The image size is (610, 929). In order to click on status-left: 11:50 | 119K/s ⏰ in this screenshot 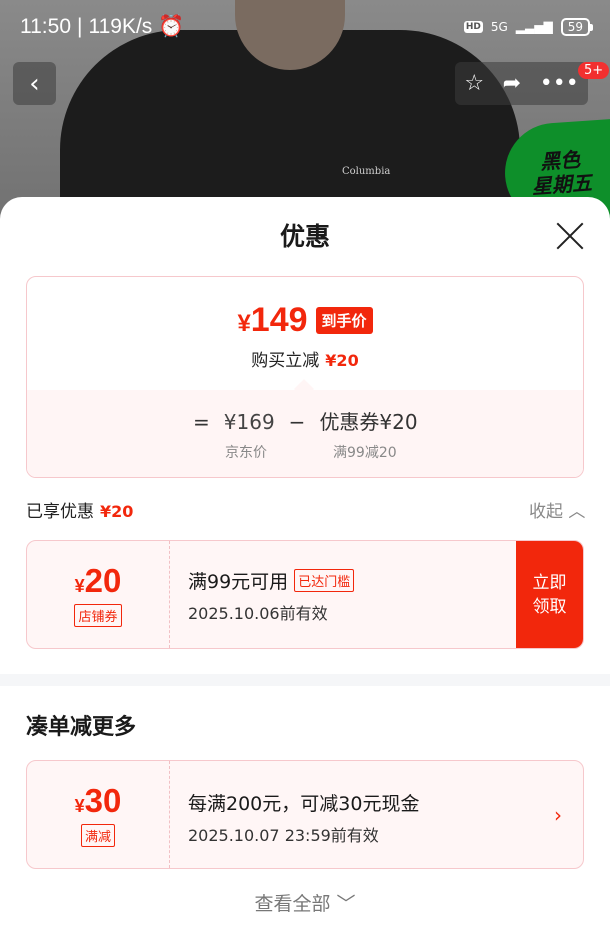, I will do `click(102, 27)`.